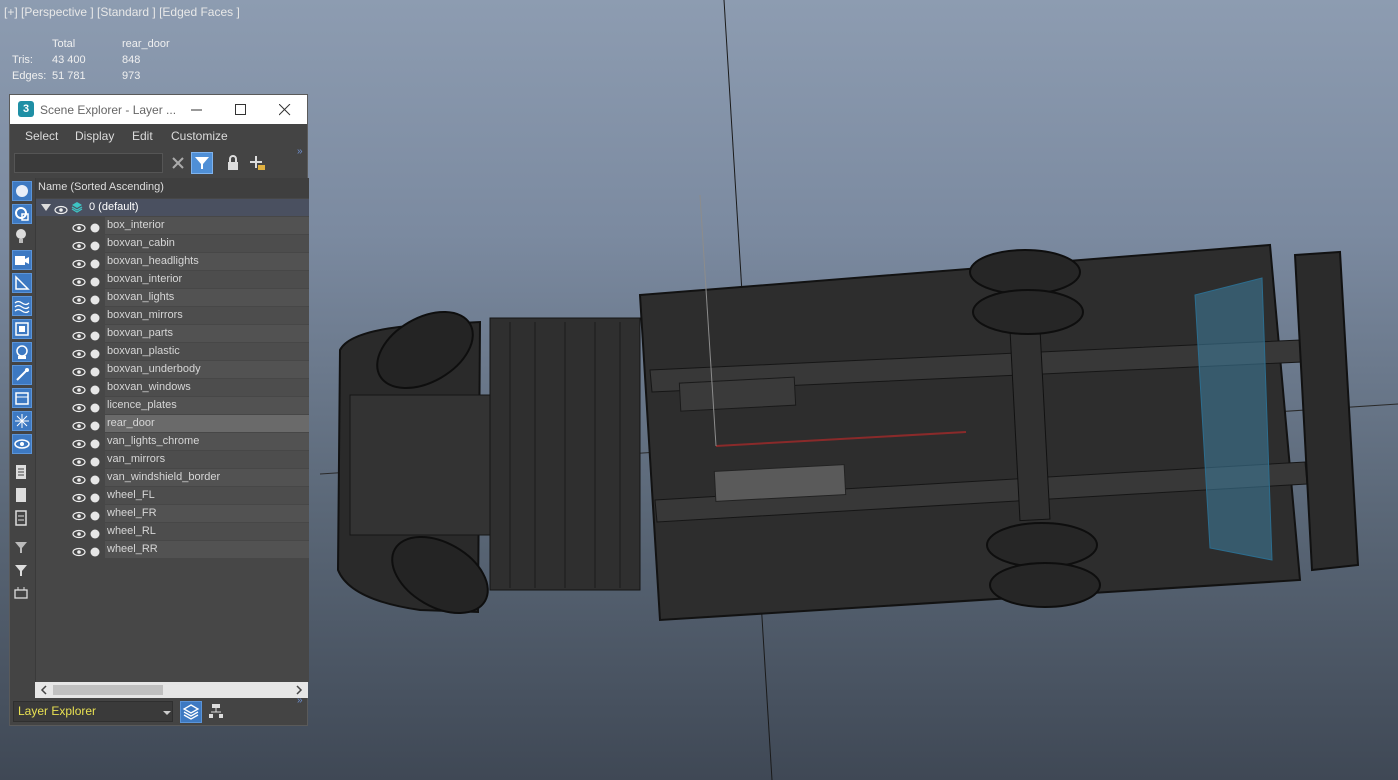 The image size is (1398, 780). I want to click on display-lights-button, so click(22, 237).